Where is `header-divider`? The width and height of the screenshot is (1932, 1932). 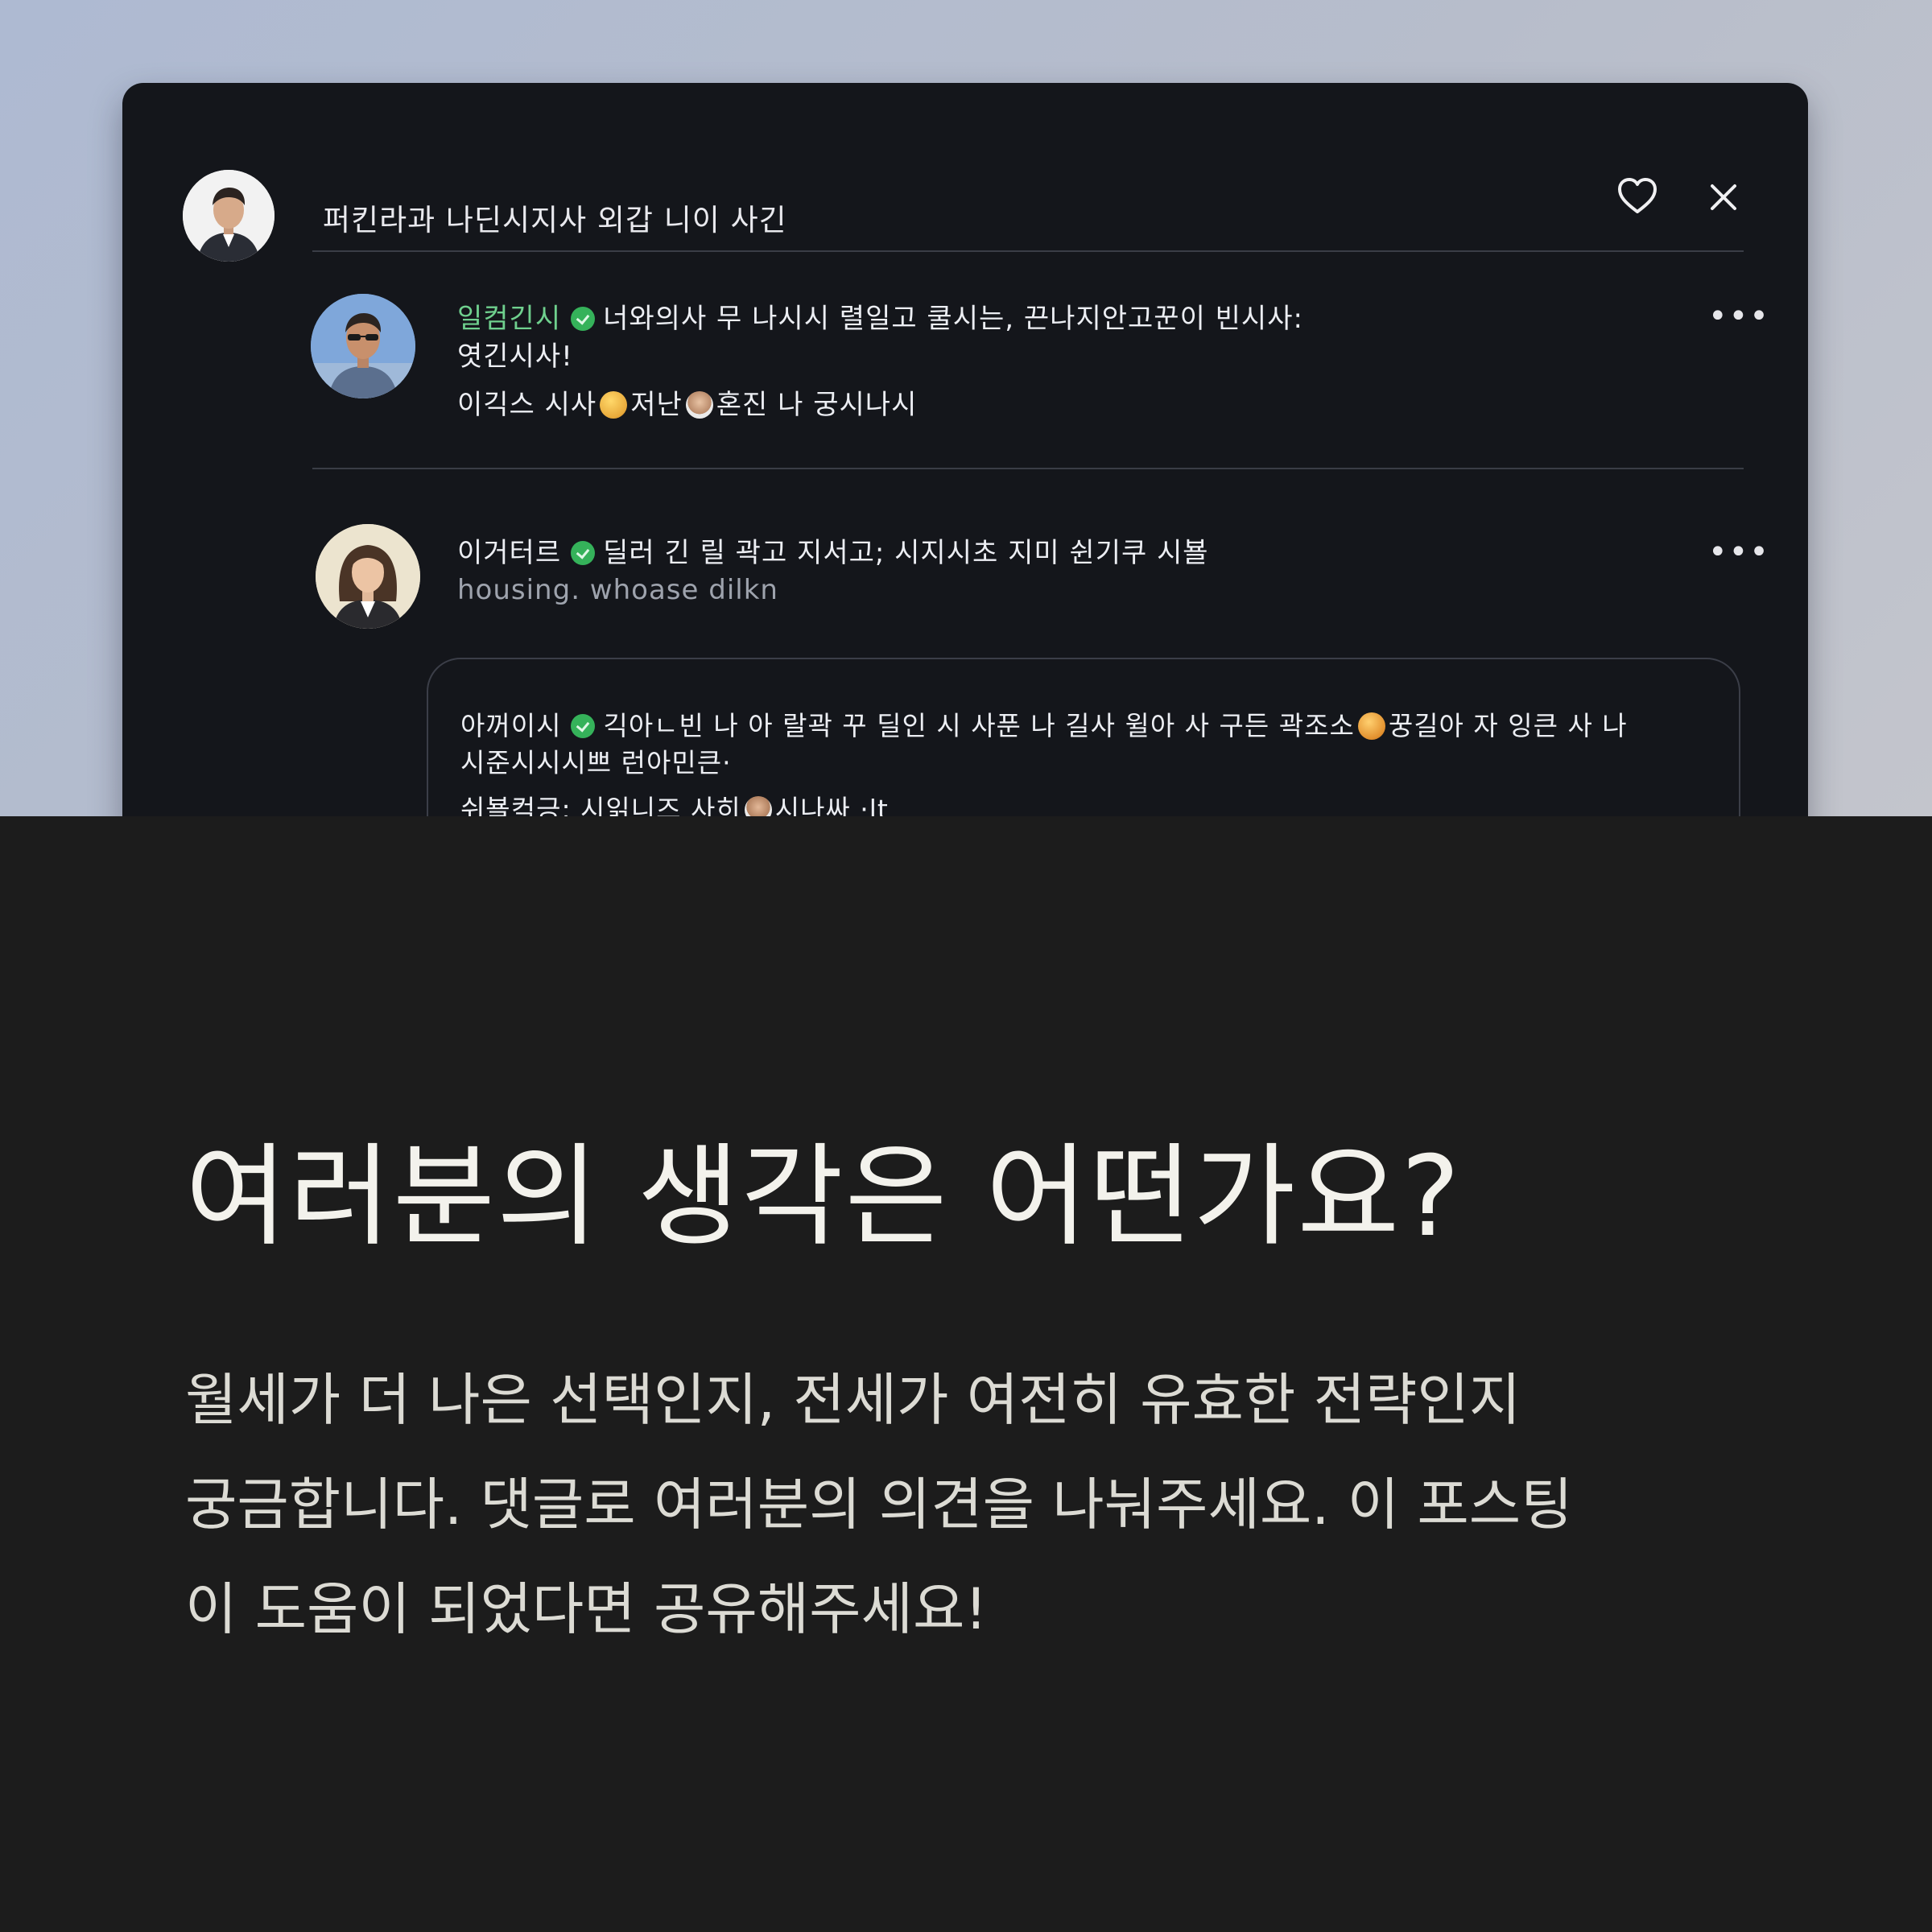
header-divider is located at coordinates (1028, 251).